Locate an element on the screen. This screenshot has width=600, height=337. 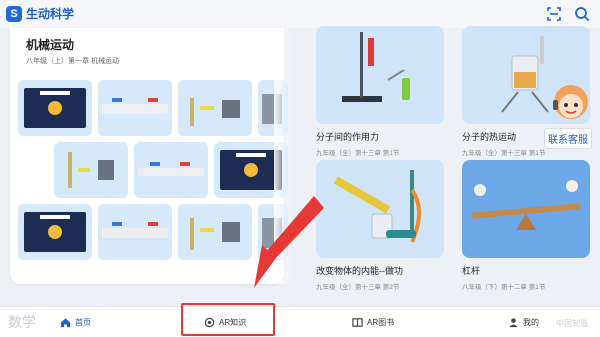
card-title: 分子间的作用力 is located at coordinates (348, 137).